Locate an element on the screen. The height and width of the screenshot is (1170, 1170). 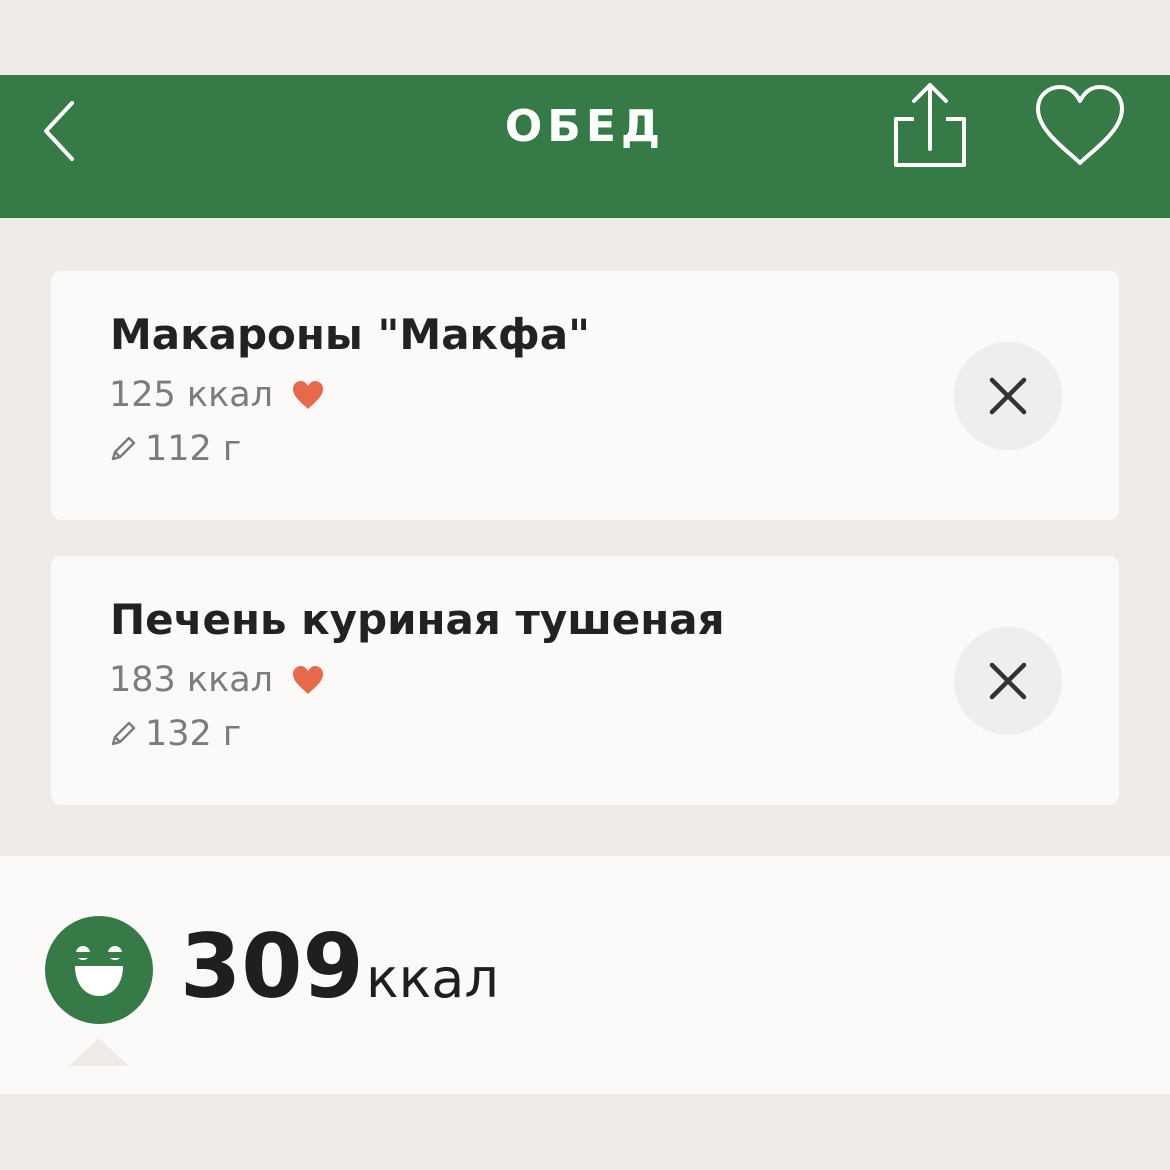
food-item-kcal-row: 125 ккал is located at coordinates (217, 395).